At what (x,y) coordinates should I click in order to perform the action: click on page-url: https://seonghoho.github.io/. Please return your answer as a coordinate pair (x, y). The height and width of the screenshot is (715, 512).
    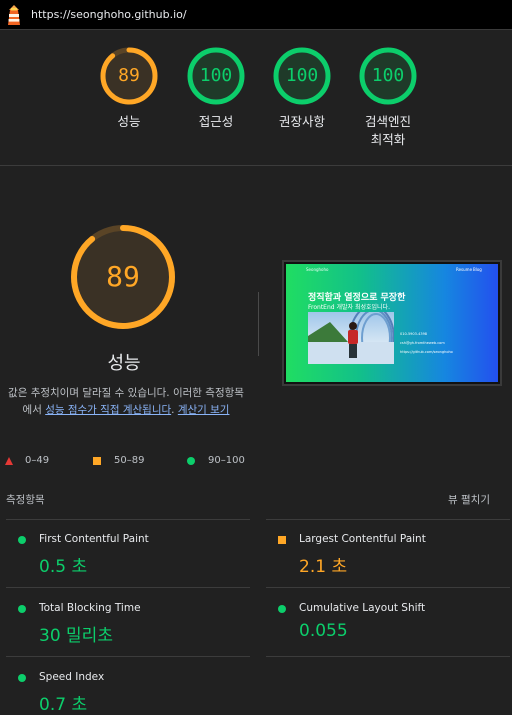
    Looking at the image, I should click on (109, 14).